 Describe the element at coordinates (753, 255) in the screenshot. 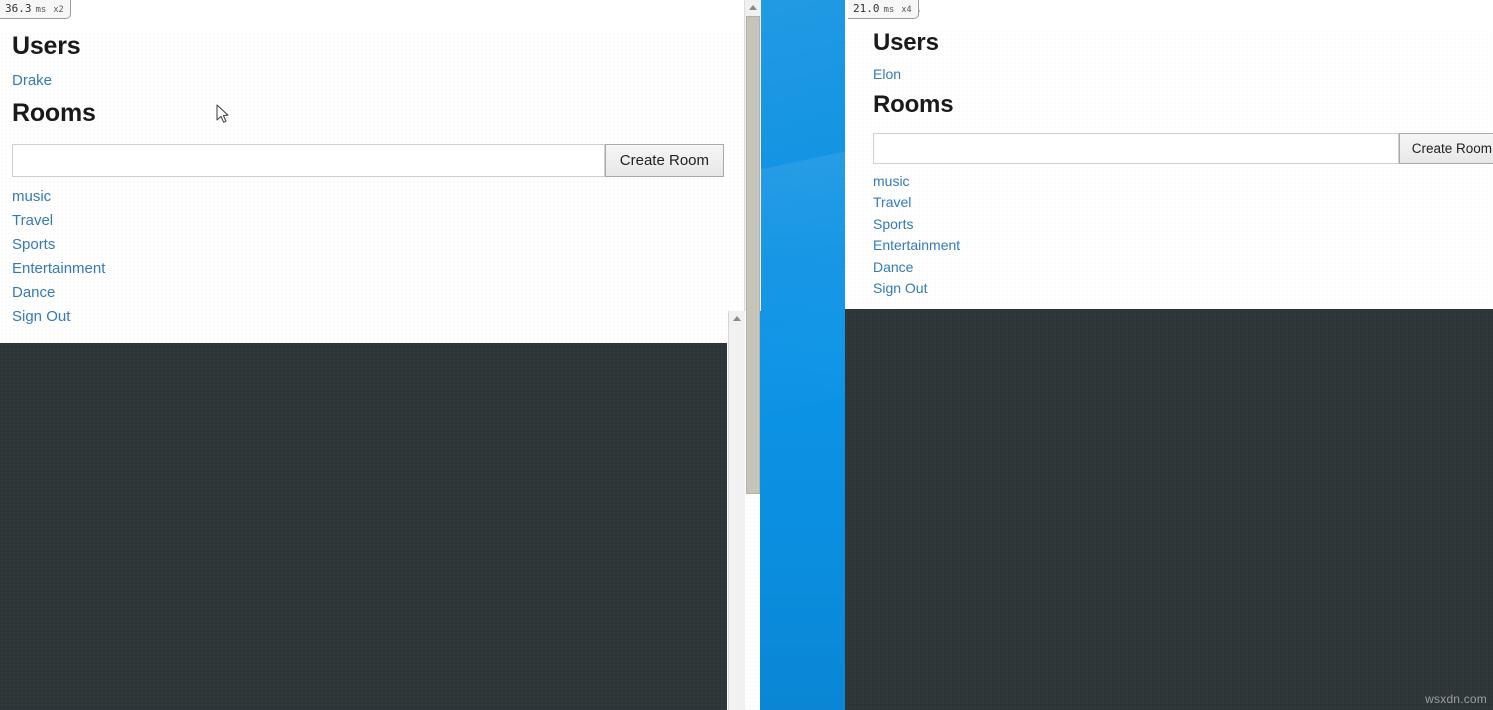

I see `left-outer-scrollbar-thumb` at that location.